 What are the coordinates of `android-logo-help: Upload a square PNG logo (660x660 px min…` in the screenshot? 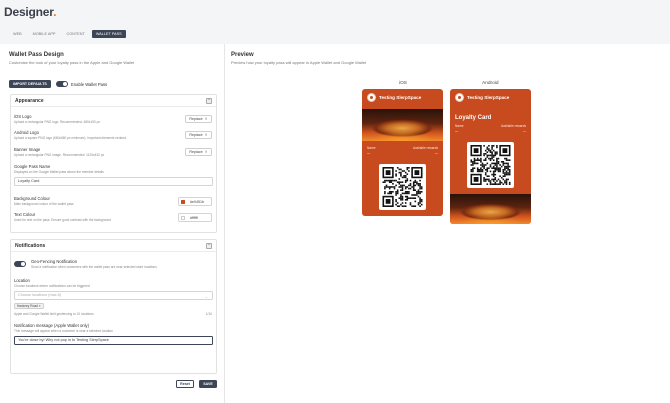 It's located at (70, 138).